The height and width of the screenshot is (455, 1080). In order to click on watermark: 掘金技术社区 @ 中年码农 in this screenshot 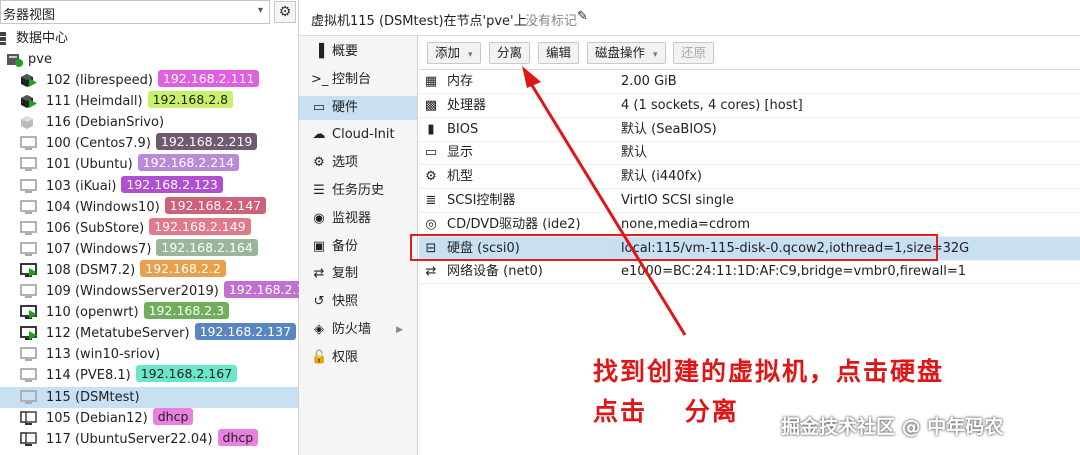, I will do `click(892, 427)`.